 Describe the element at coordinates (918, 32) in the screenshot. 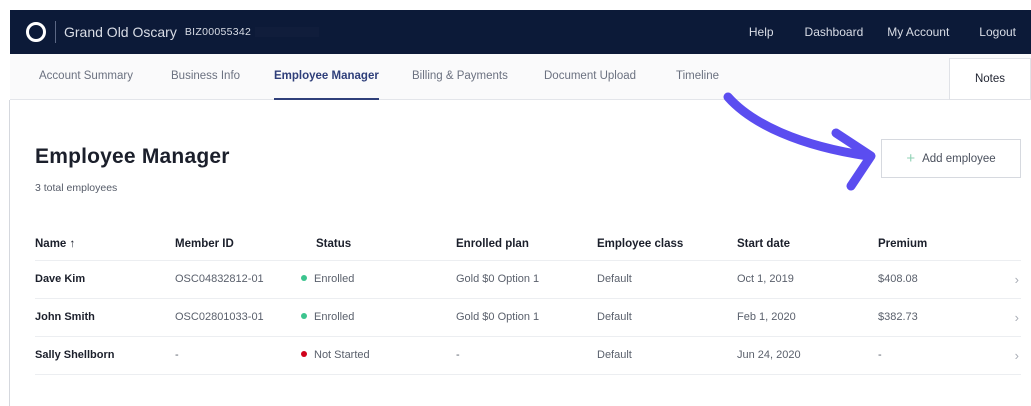

I see `my-account-link: My Account` at that location.